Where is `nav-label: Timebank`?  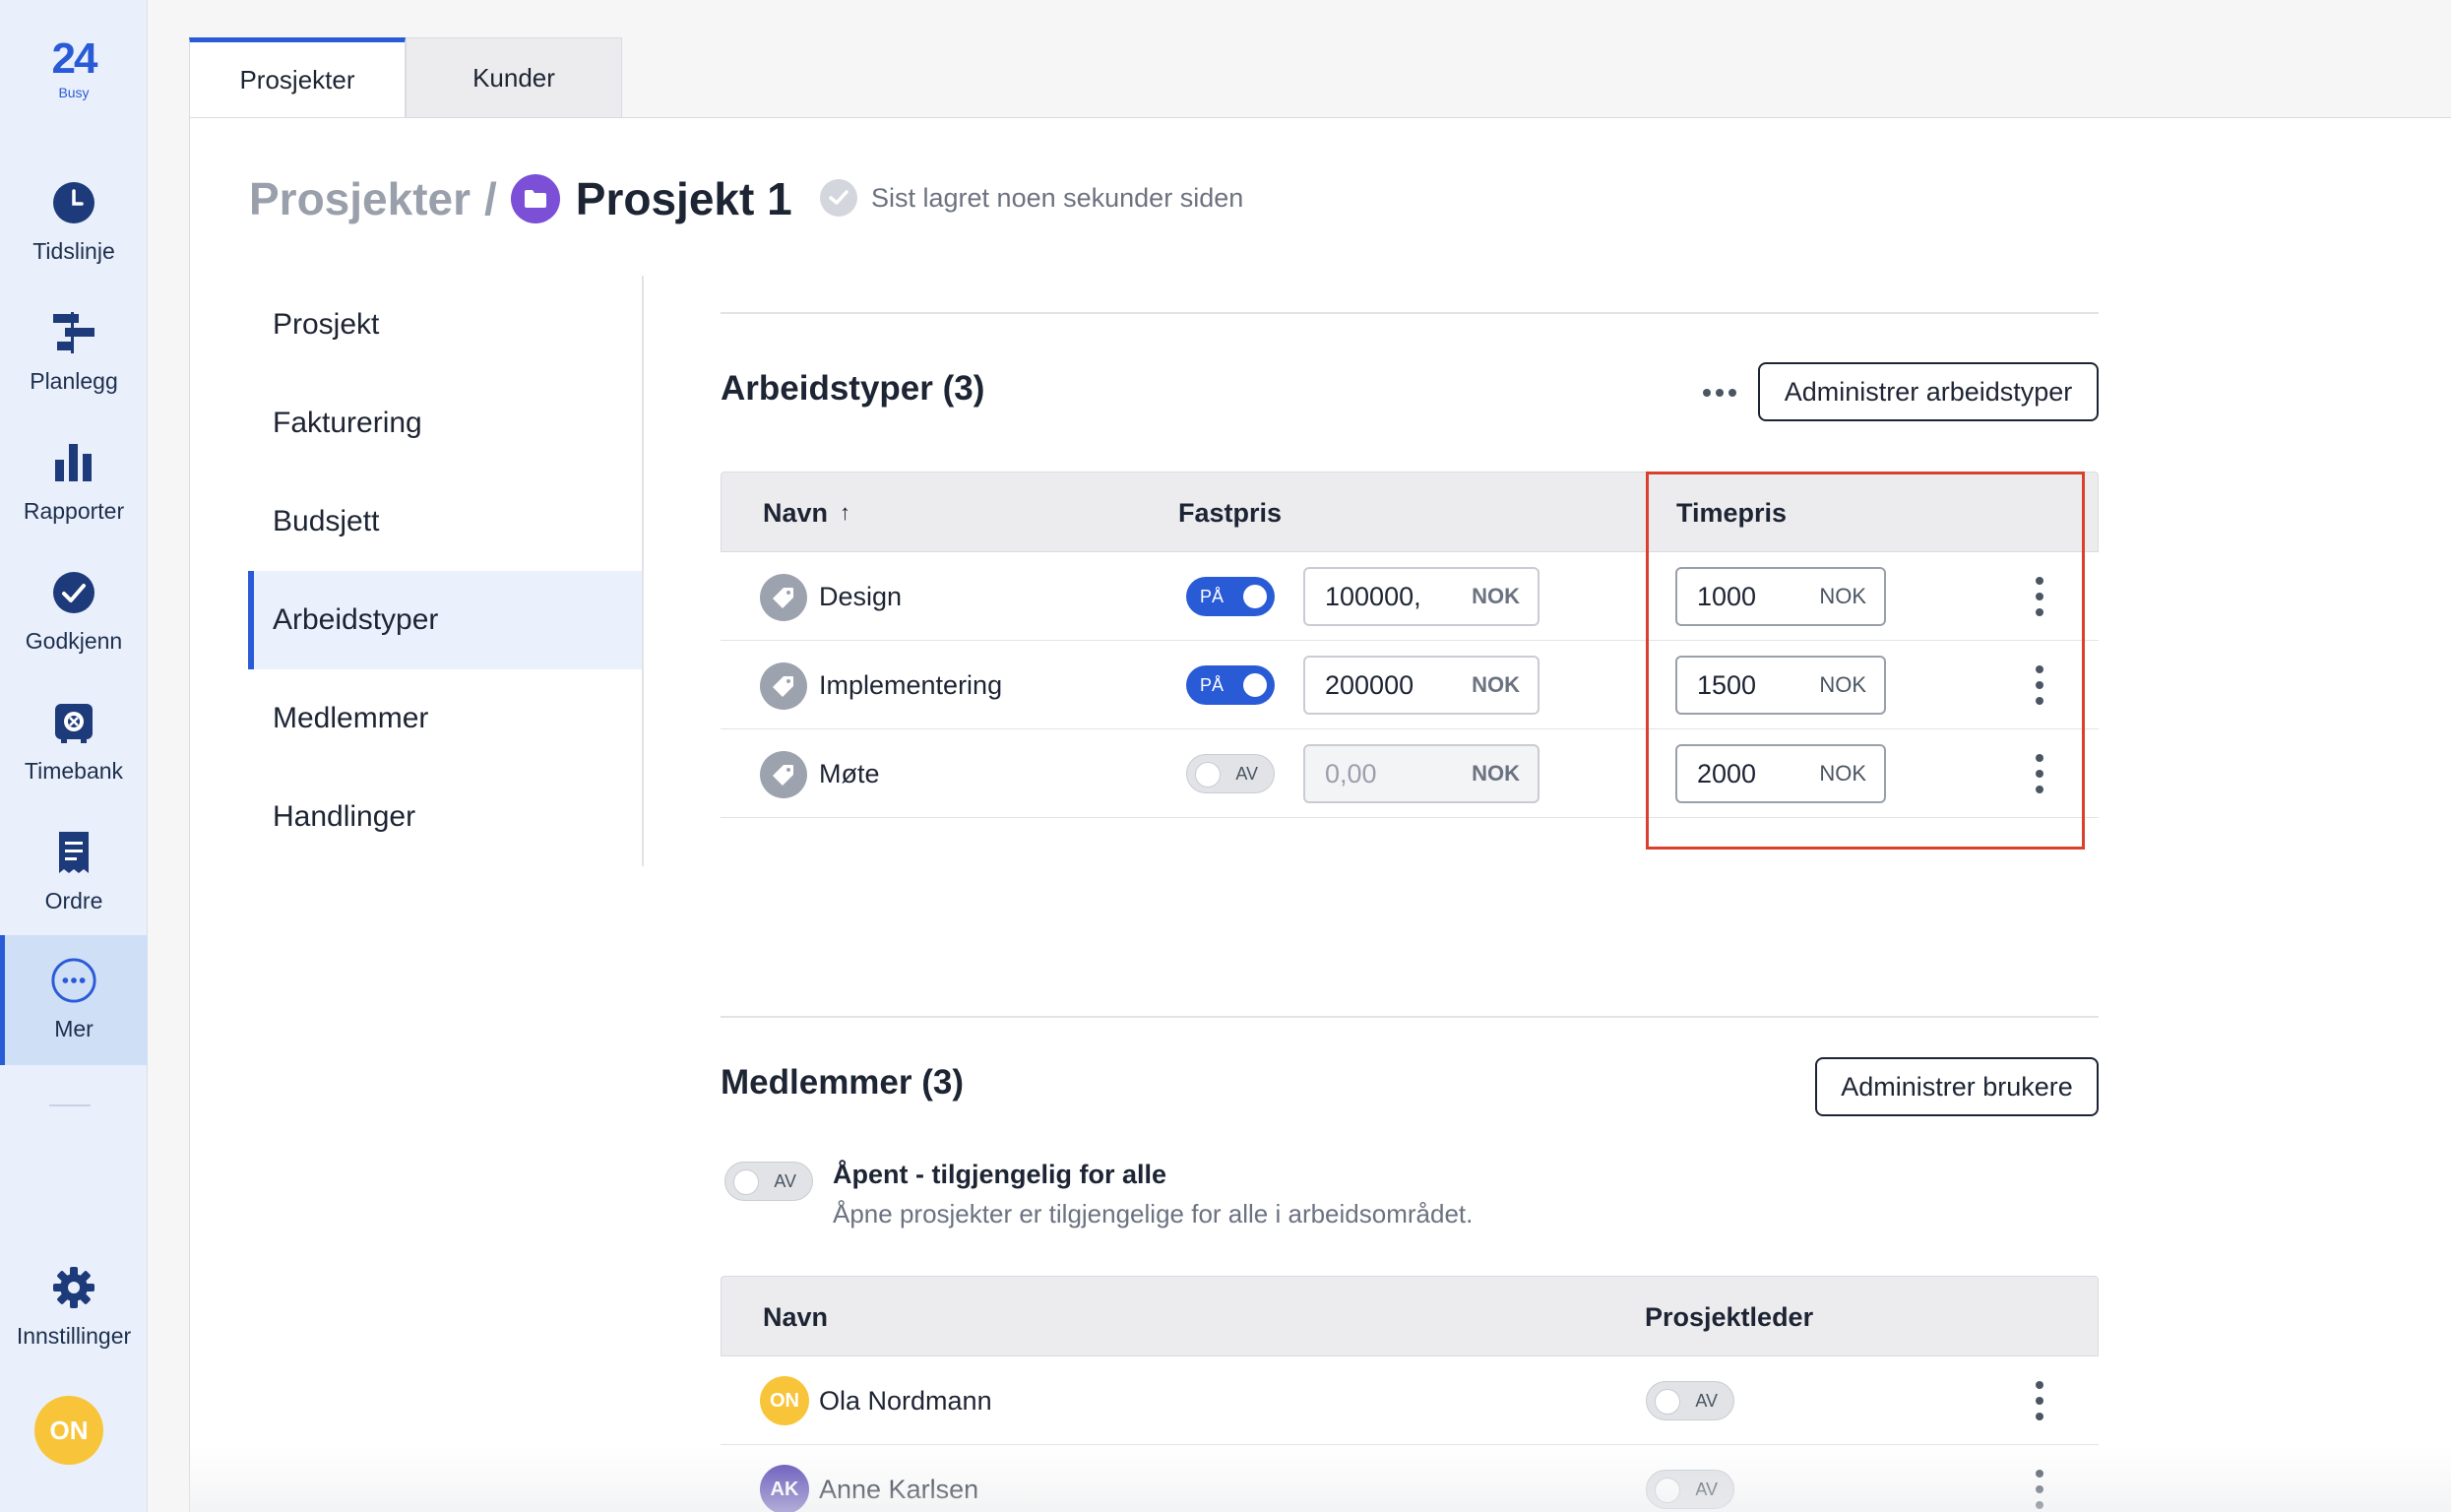
nav-label: Timebank is located at coordinates (74, 771).